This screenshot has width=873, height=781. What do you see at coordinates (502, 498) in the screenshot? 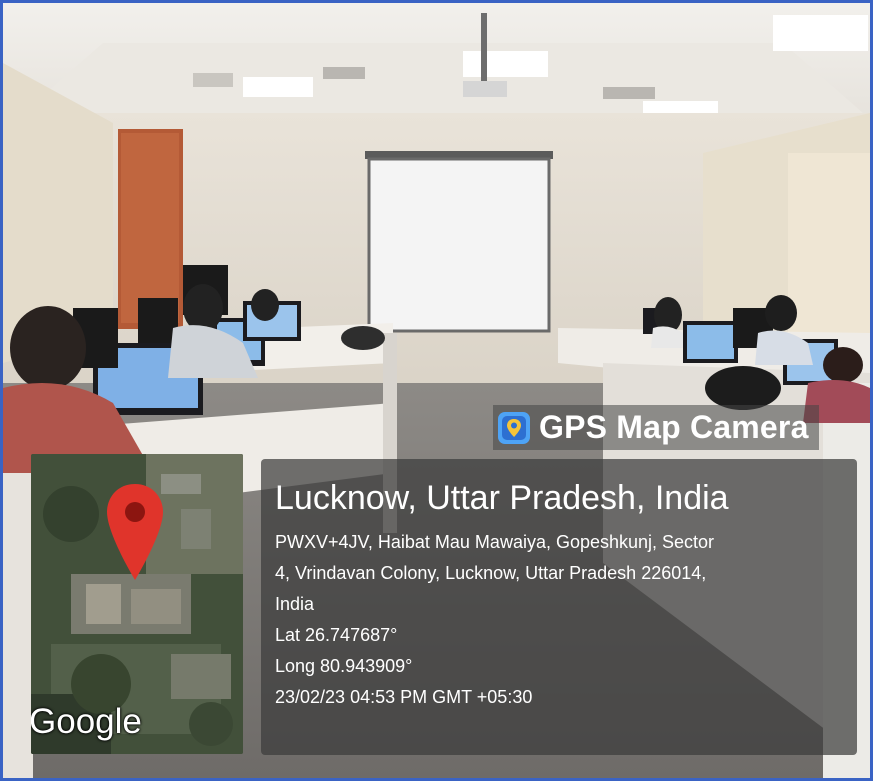
I see `location-title: Lucknow, Uttar Pradesh, India` at bounding box center [502, 498].